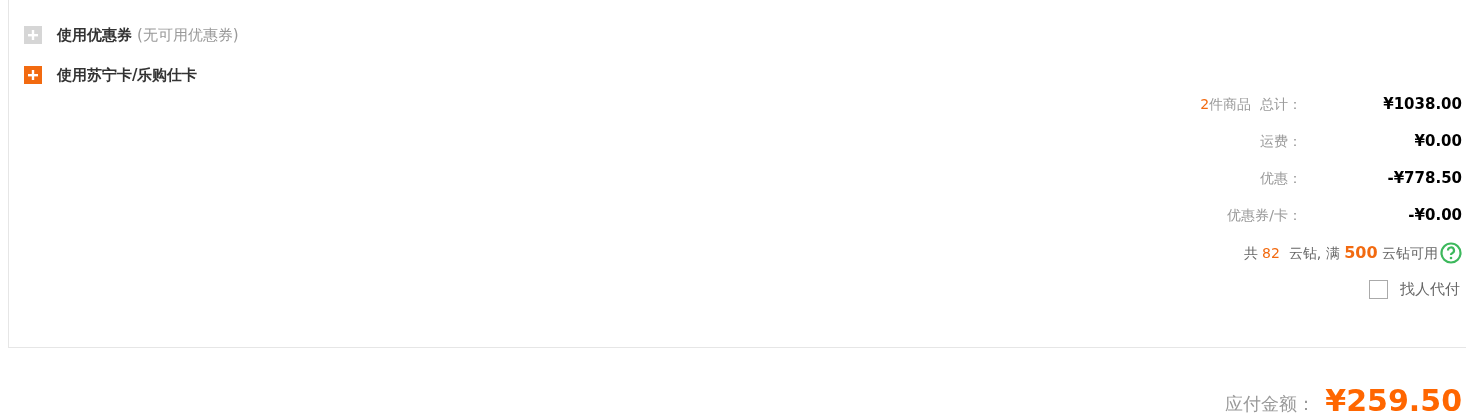 The width and height of the screenshot is (1466, 419). I want to click on payable-amount: ¥259.50, so click(1393, 401).